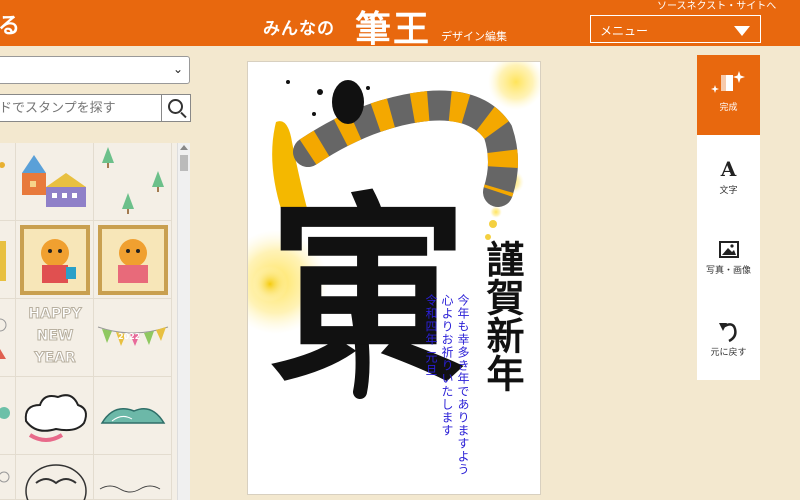 The width and height of the screenshot is (800, 500). What do you see at coordinates (675, 29) in the screenshot?
I see `menu-dropdown: メニュー` at bounding box center [675, 29].